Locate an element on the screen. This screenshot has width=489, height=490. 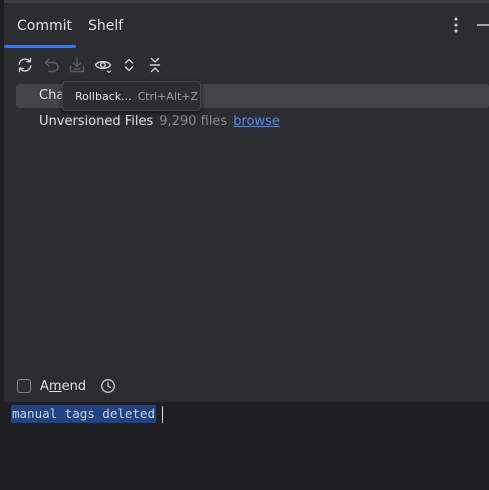
amend-row: Amend is located at coordinates (66, 386).